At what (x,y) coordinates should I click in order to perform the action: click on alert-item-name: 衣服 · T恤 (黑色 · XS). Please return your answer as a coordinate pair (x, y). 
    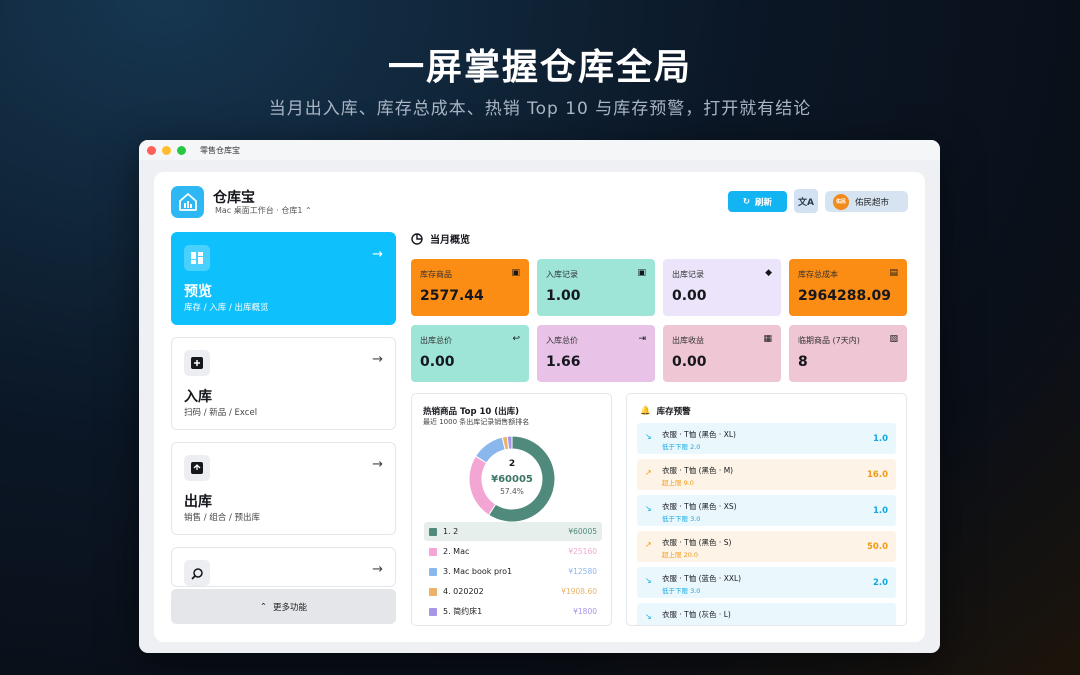
    Looking at the image, I should click on (699, 506).